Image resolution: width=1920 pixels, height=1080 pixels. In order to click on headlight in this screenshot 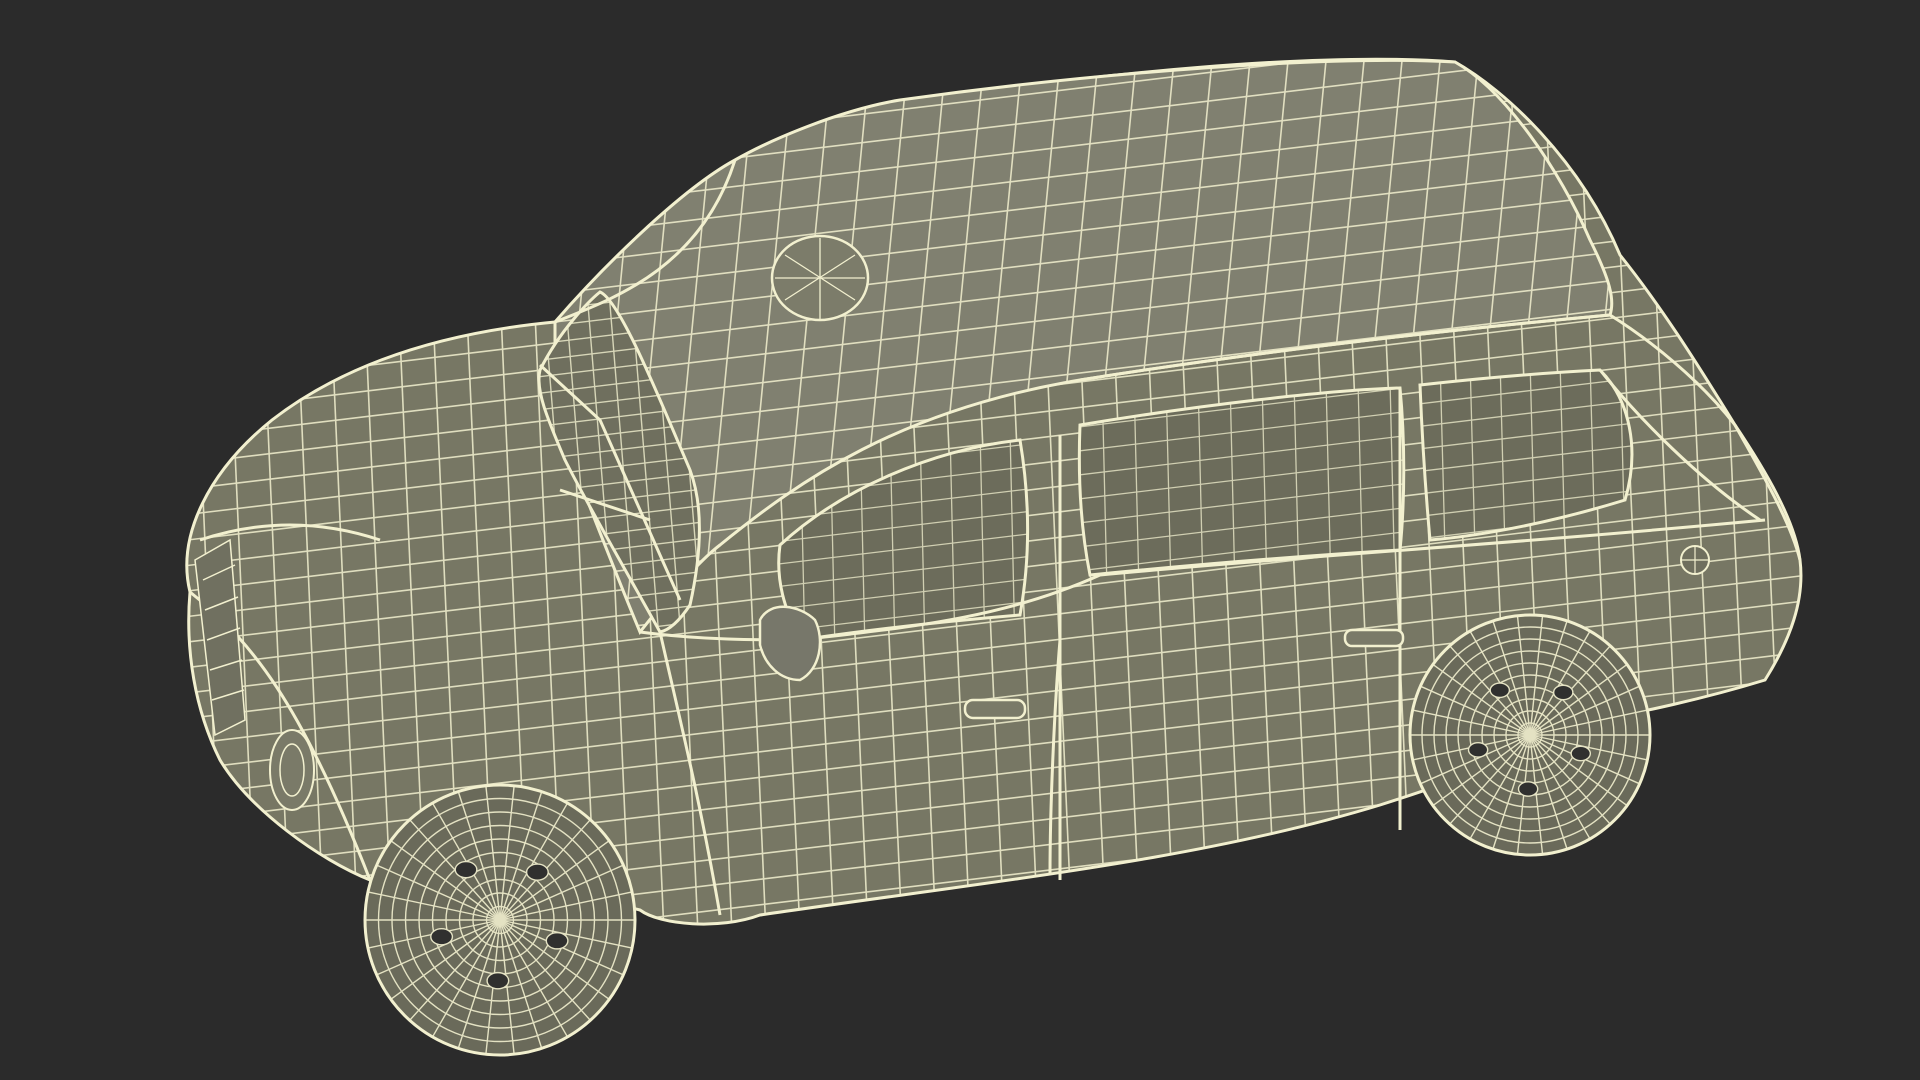, I will do `click(292, 770)`.